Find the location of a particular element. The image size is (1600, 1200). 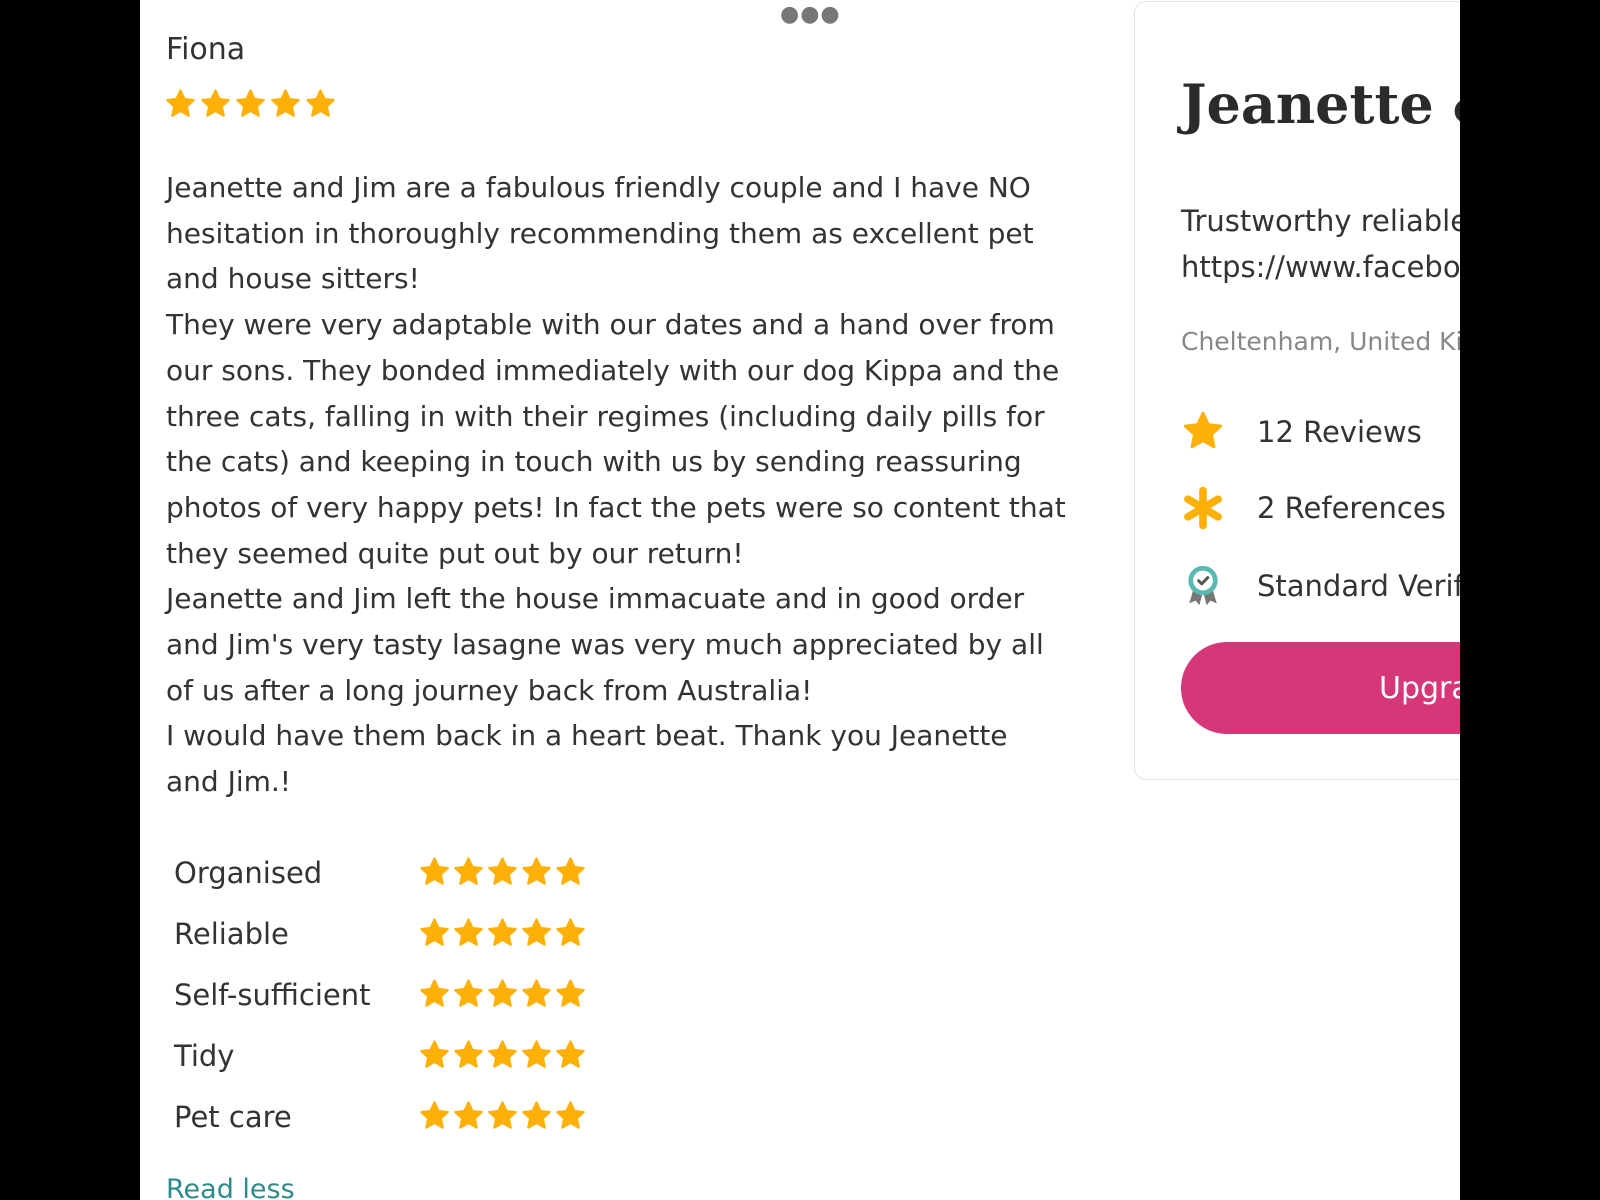

reviews-count-label: 12 Reviews is located at coordinates (1339, 432).